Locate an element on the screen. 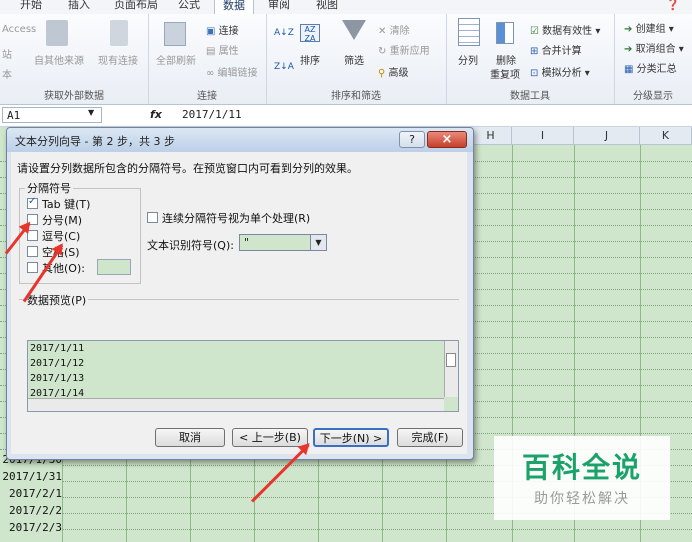 Image resolution: width=692 pixels, height=542 pixels. filter-button: 筛选 is located at coordinates (354, 59).